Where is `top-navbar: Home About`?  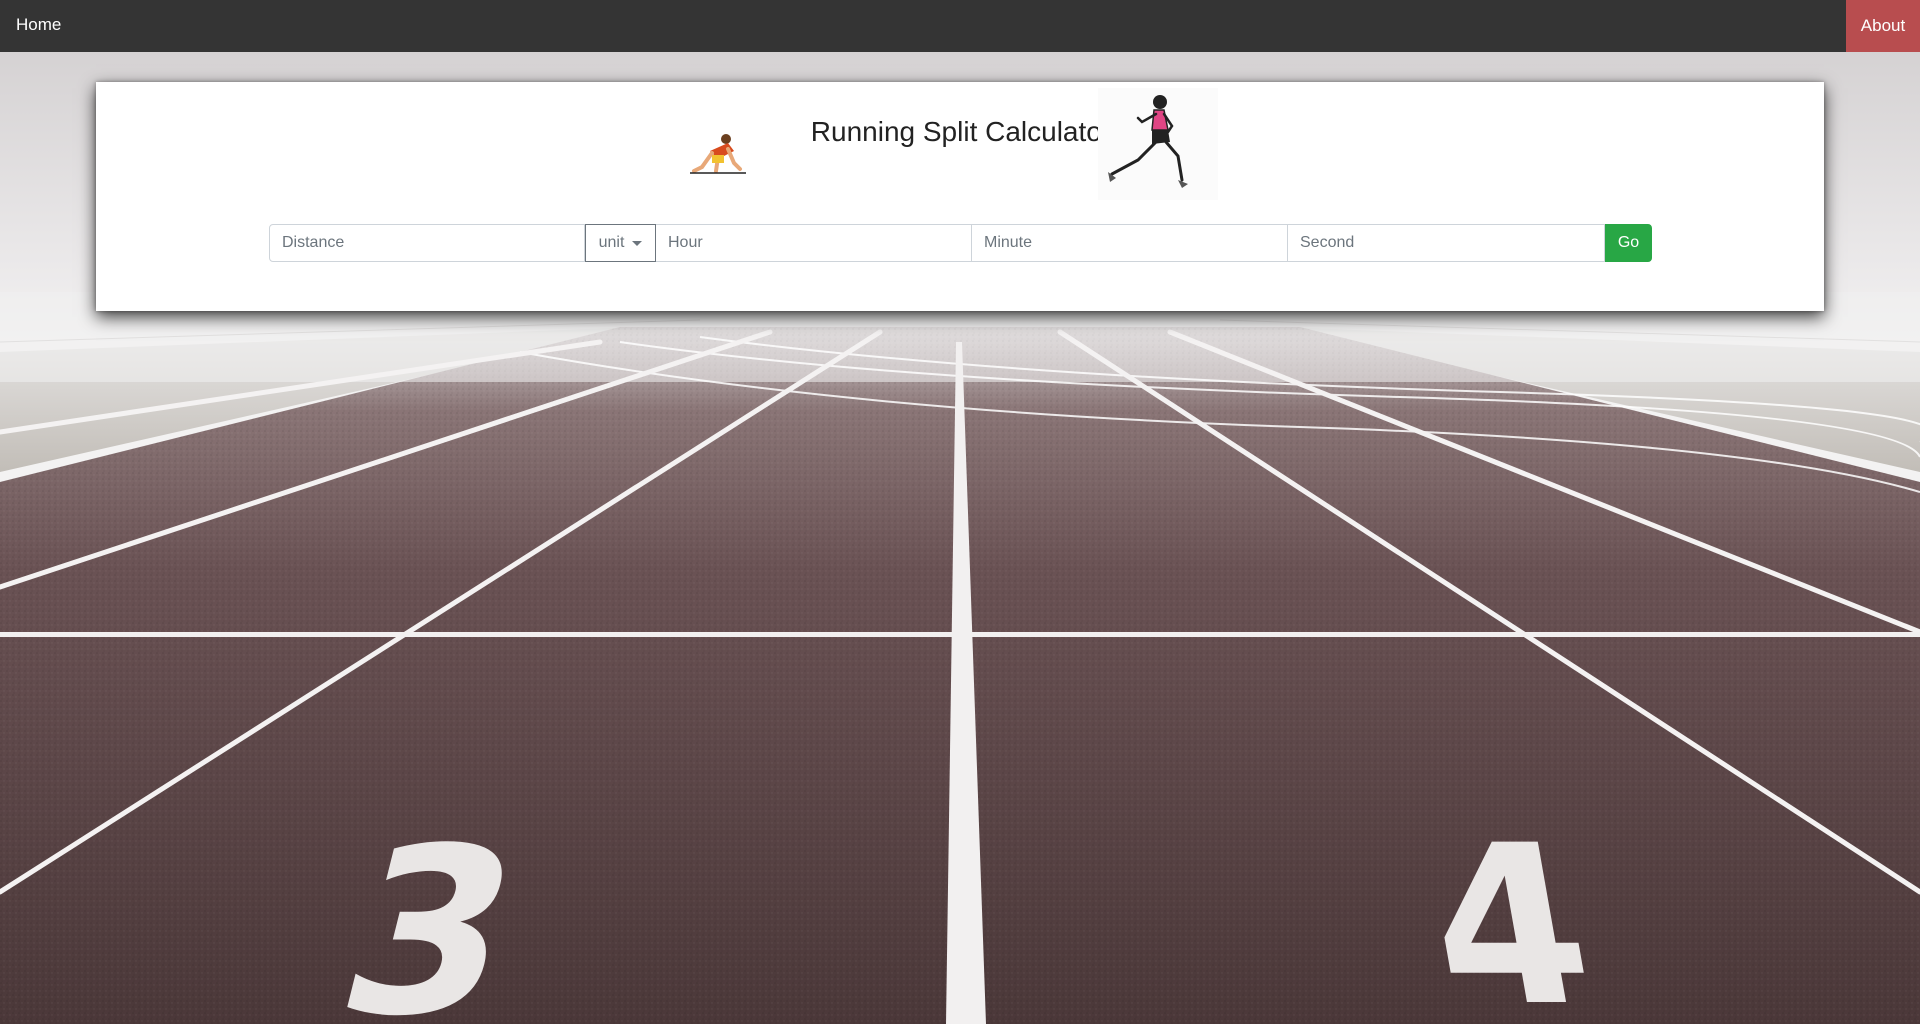
top-navbar: Home About is located at coordinates (960, 26).